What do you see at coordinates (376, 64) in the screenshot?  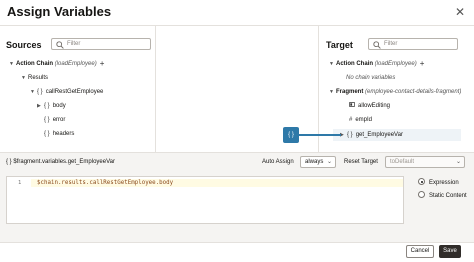 I see `target-tree-action-chain: ▼ Action Chain (loadEmployee) +` at bounding box center [376, 64].